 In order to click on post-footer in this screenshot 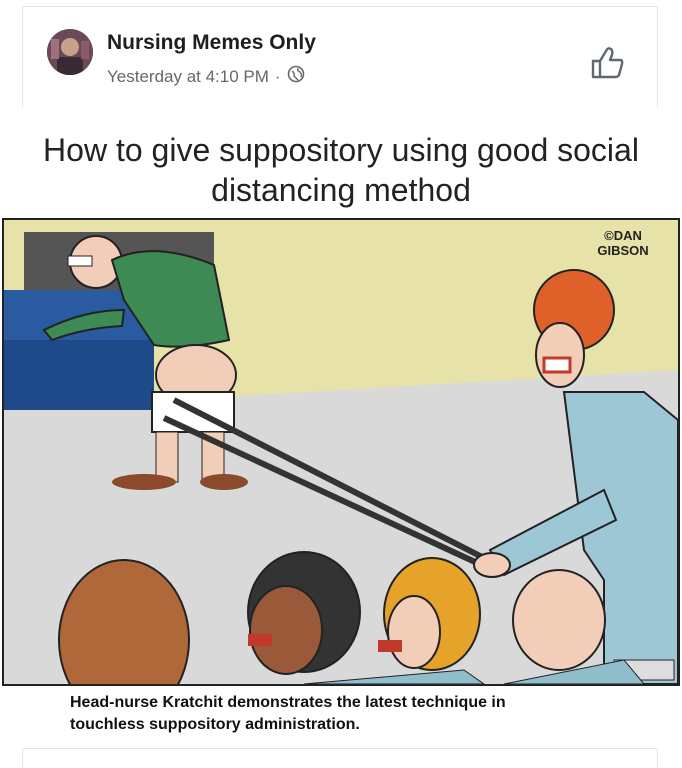, I will do `click(340, 758)`.